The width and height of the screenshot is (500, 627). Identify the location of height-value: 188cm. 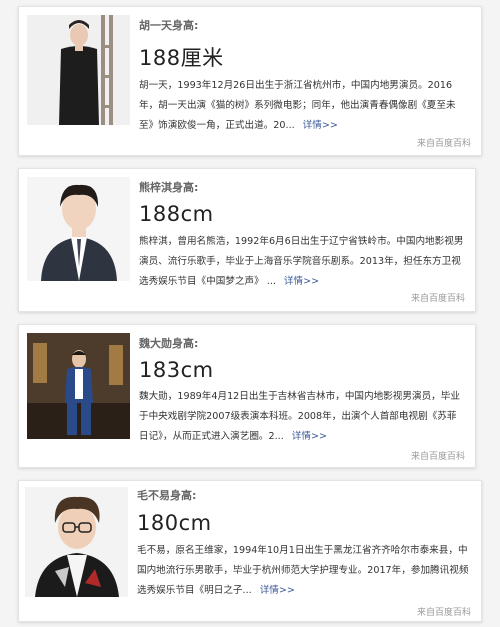
(176, 214).